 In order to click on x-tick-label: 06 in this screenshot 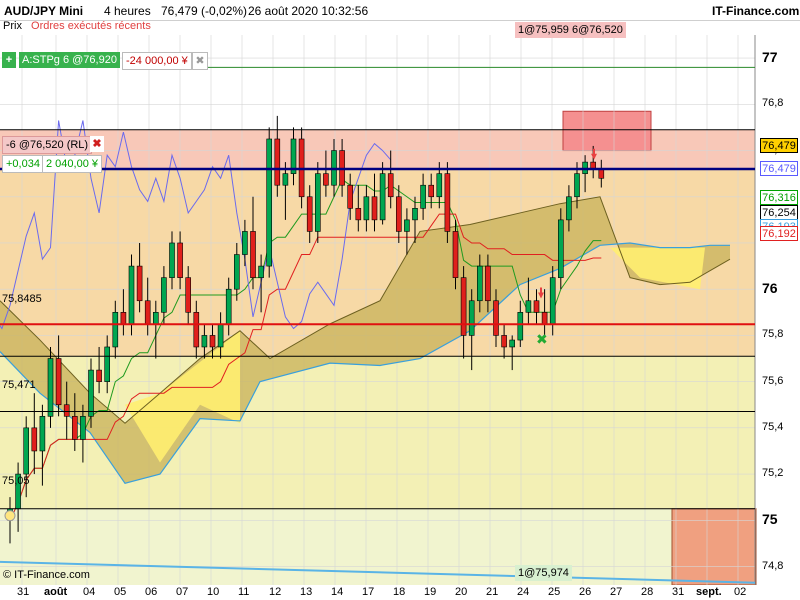, I will do `click(151, 592)`.